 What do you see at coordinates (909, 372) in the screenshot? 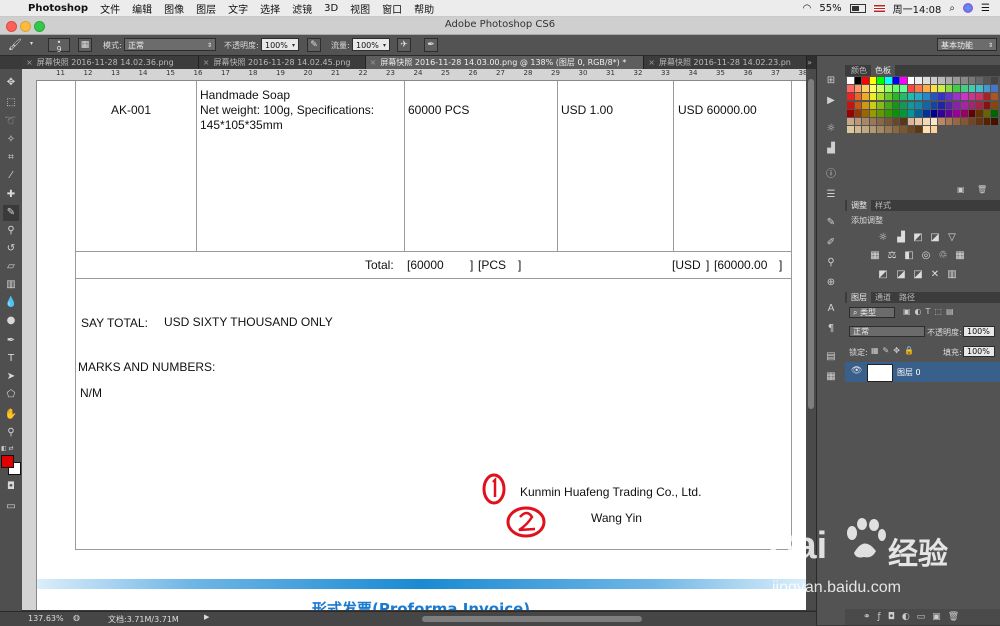
I see `layer-name: 图层 0` at bounding box center [909, 372].